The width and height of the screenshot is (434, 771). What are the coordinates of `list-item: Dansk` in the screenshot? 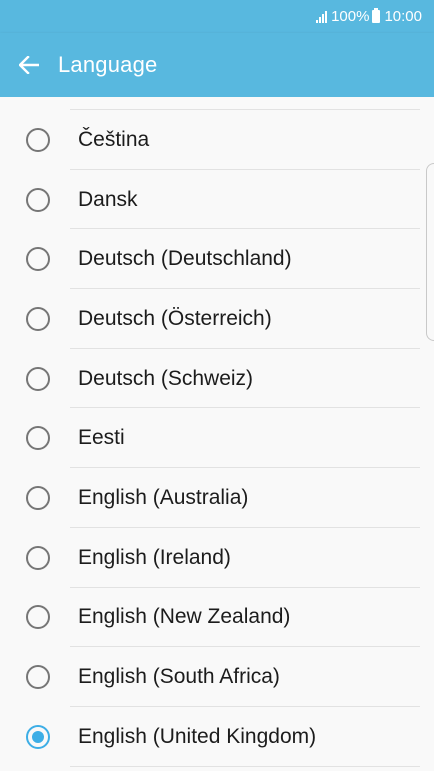 It's located at (217, 200).